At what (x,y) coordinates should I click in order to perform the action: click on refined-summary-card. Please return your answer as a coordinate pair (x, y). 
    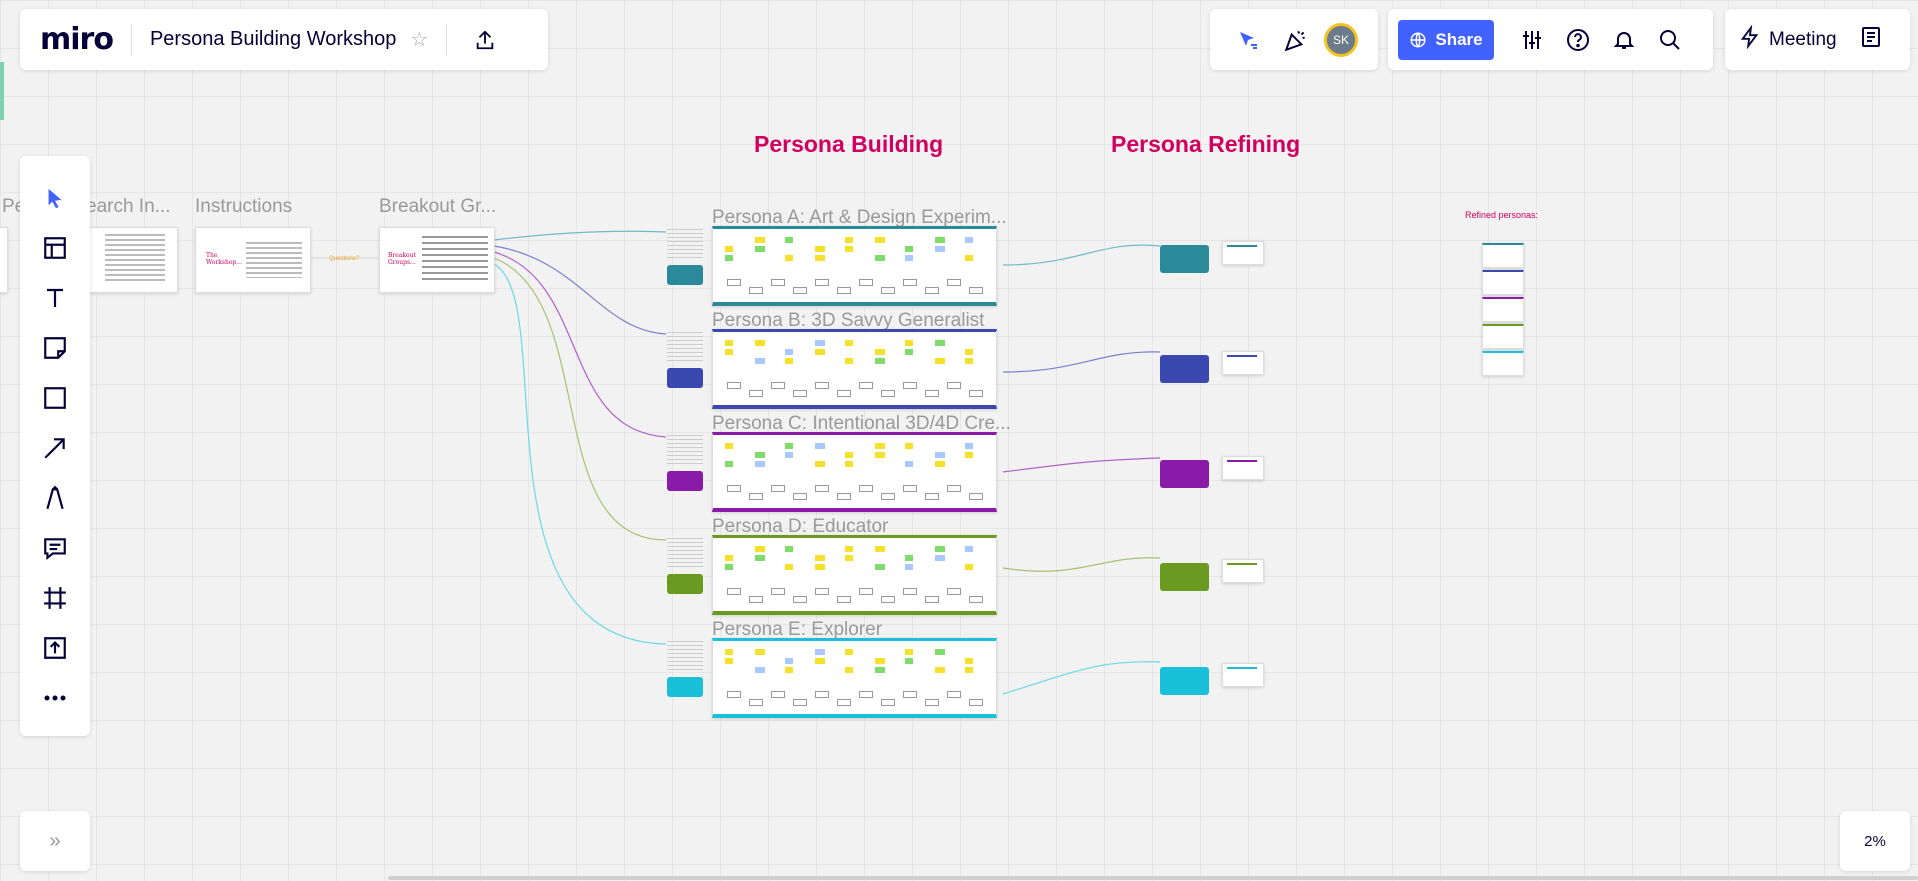
    Looking at the image, I should click on (1184, 577).